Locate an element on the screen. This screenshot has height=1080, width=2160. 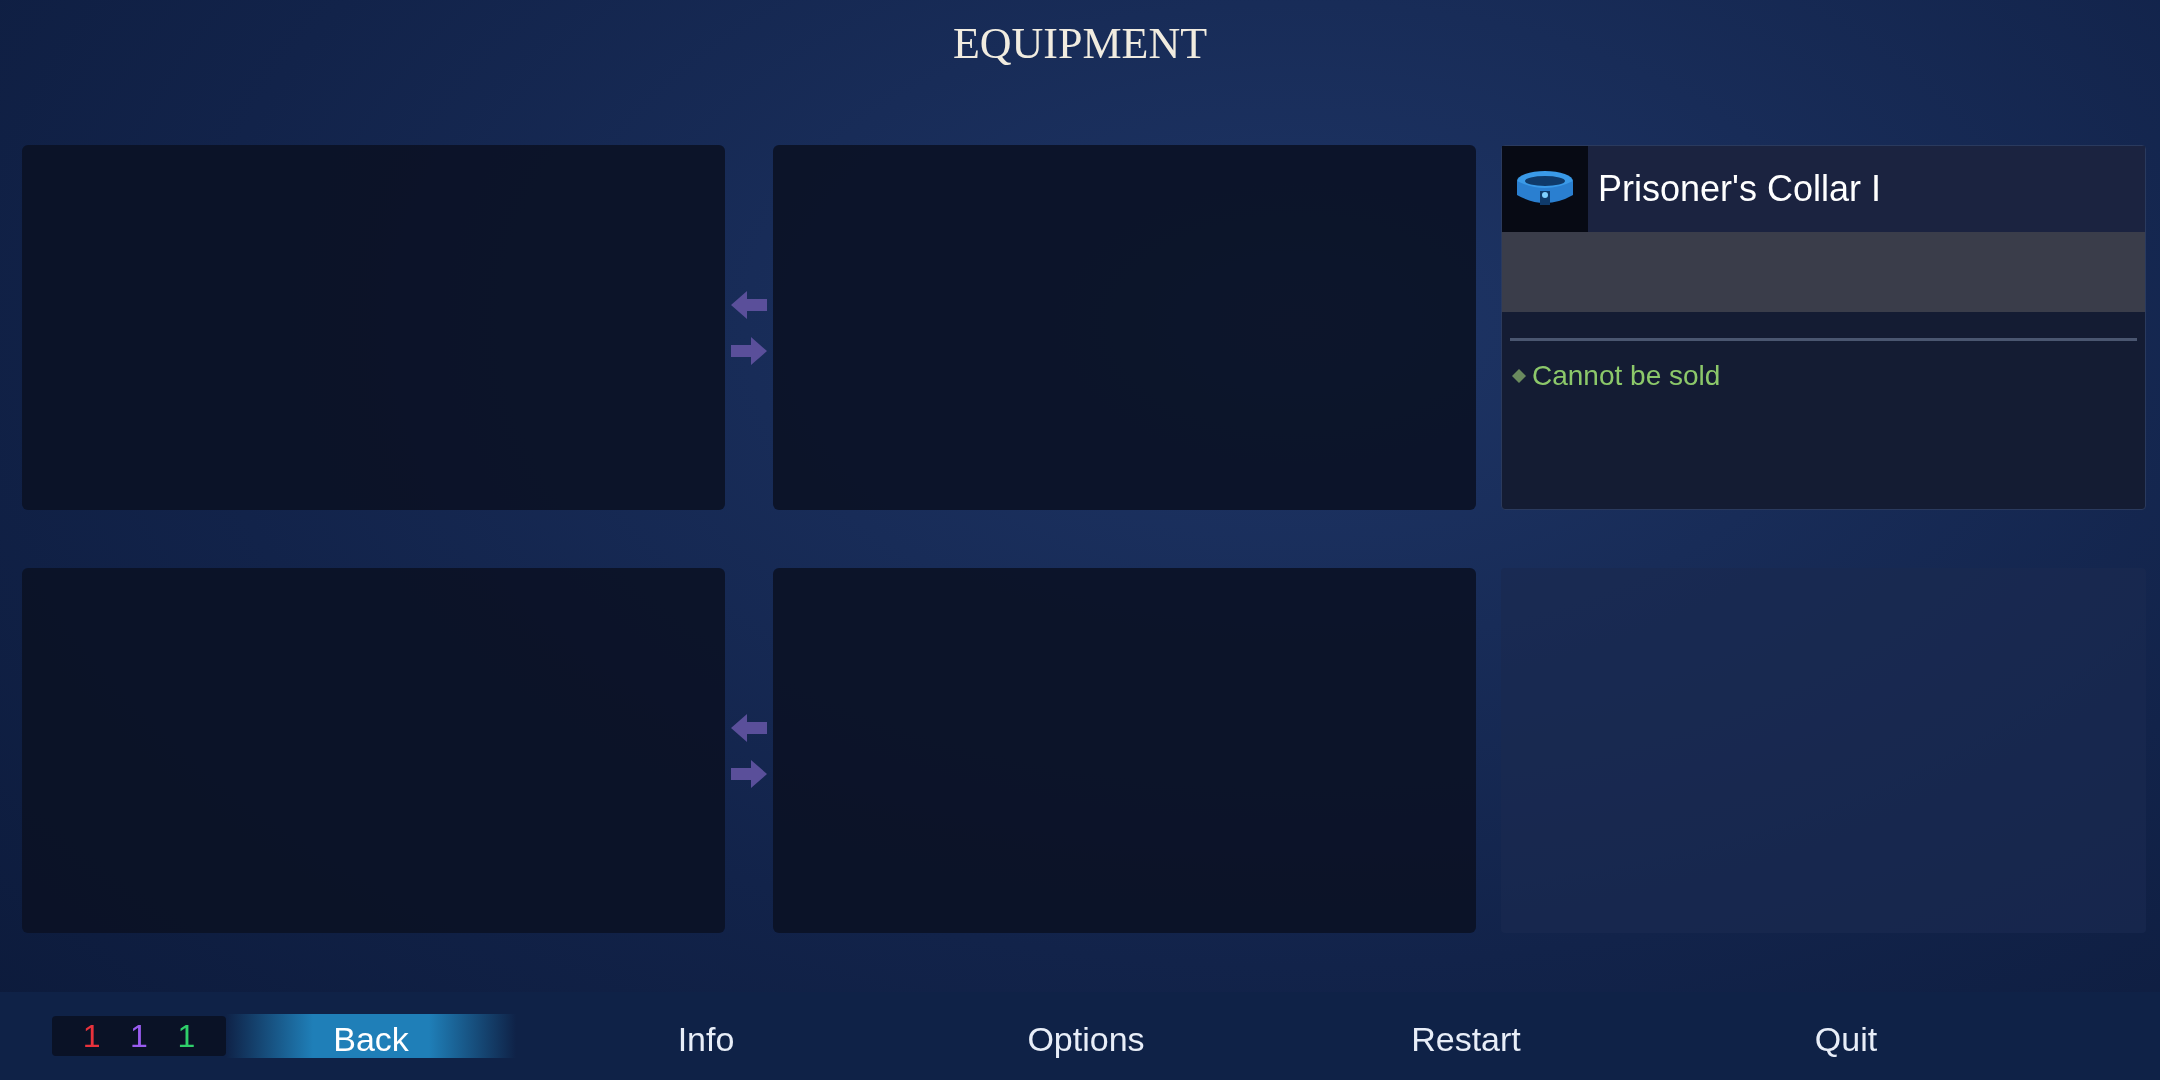
item-note: Cannot be sold is located at coordinates (1626, 376).